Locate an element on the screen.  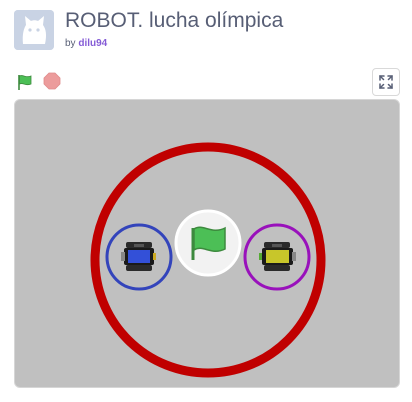
right-robot-sprite is located at coordinates (277, 257).